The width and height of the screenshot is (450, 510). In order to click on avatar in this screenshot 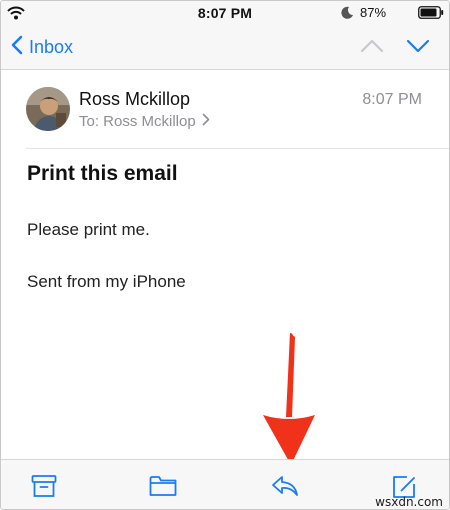, I will do `click(48, 109)`.